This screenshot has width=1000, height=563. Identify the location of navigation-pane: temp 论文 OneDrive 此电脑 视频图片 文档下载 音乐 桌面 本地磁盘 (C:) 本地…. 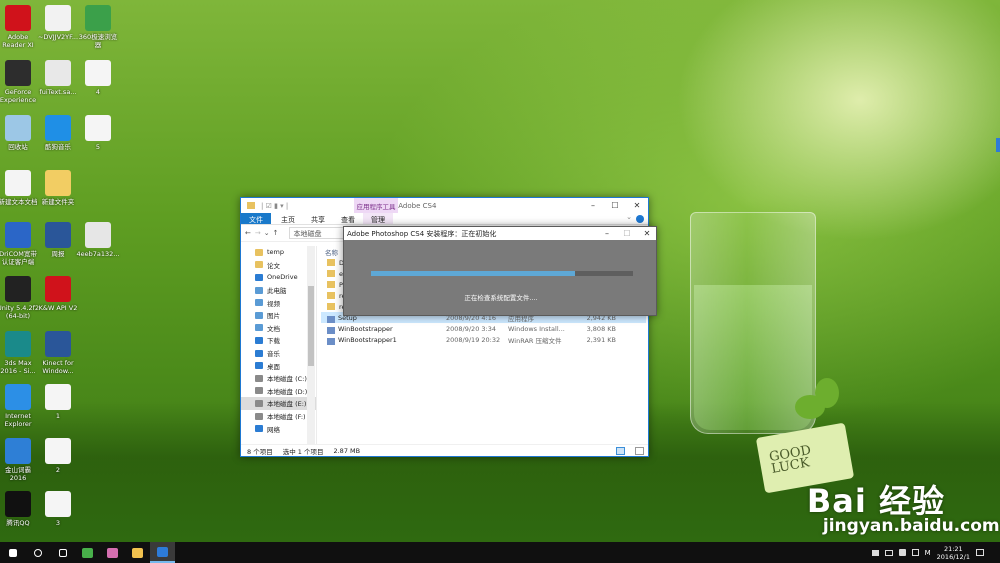
(279, 345).